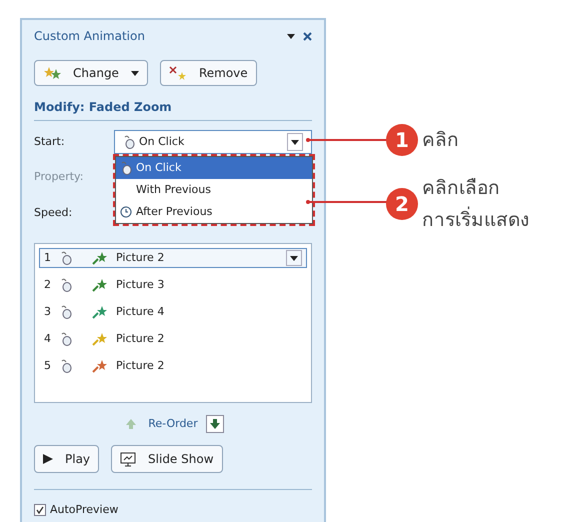  Describe the element at coordinates (50, 142) in the screenshot. I see `start-label: Start:` at that location.